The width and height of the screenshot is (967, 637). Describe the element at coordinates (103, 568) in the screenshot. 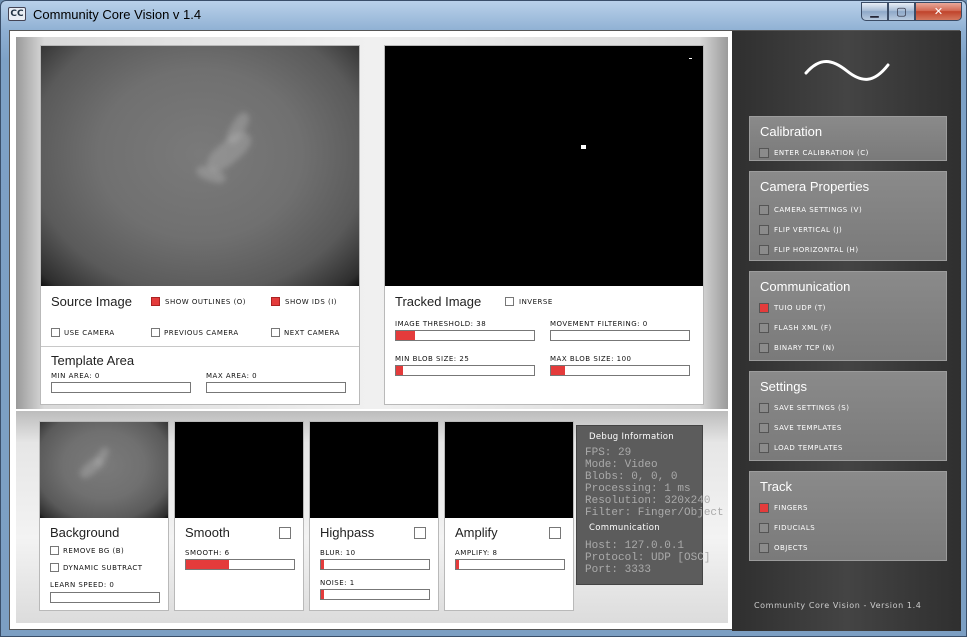

I see `dynamic-subtract-label: DYNAMIC SUBTRACT` at that location.